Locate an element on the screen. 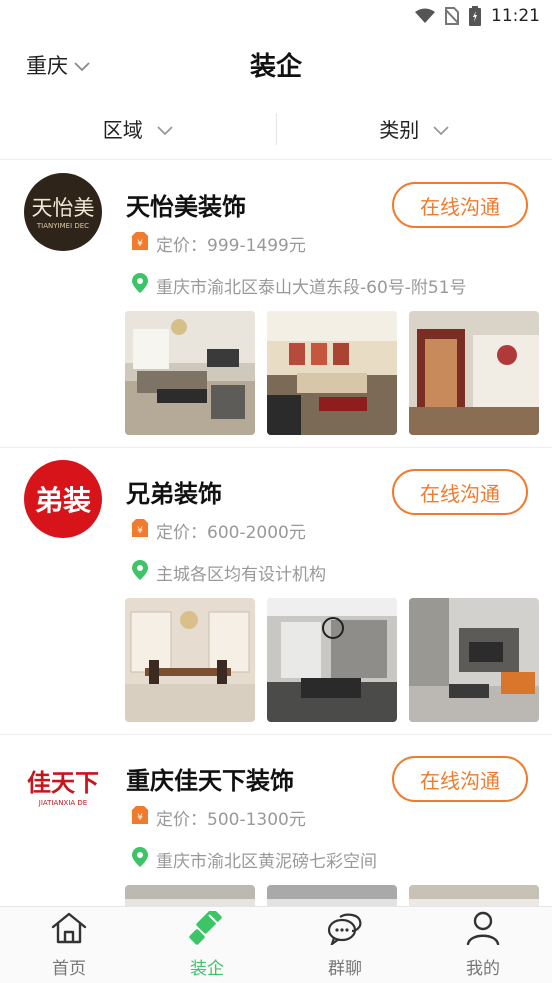 The width and height of the screenshot is (552, 983). company-logo: 弟装 is located at coordinates (63, 499).